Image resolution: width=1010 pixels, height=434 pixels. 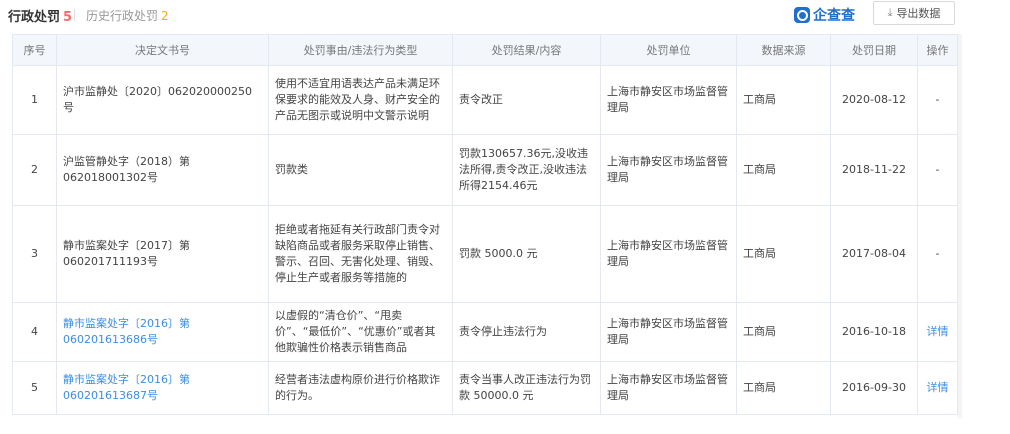 What do you see at coordinates (34, 17) in the screenshot?
I see `tab-label: 行政处罚` at bounding box center [34, 17].